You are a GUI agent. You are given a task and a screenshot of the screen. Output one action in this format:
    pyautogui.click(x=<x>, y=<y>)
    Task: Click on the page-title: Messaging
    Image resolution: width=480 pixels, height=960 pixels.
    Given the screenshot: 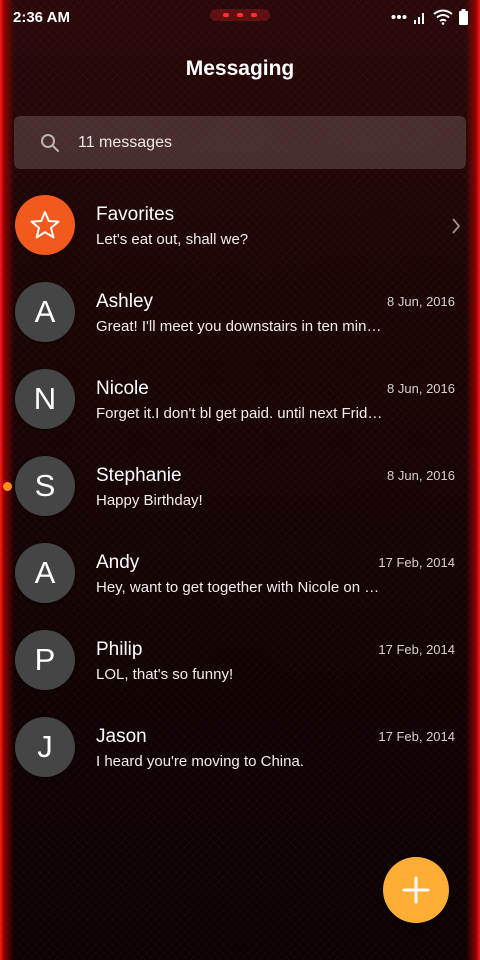 What is the action you would take?
    pyautogui.click(x=240, y=68)
    